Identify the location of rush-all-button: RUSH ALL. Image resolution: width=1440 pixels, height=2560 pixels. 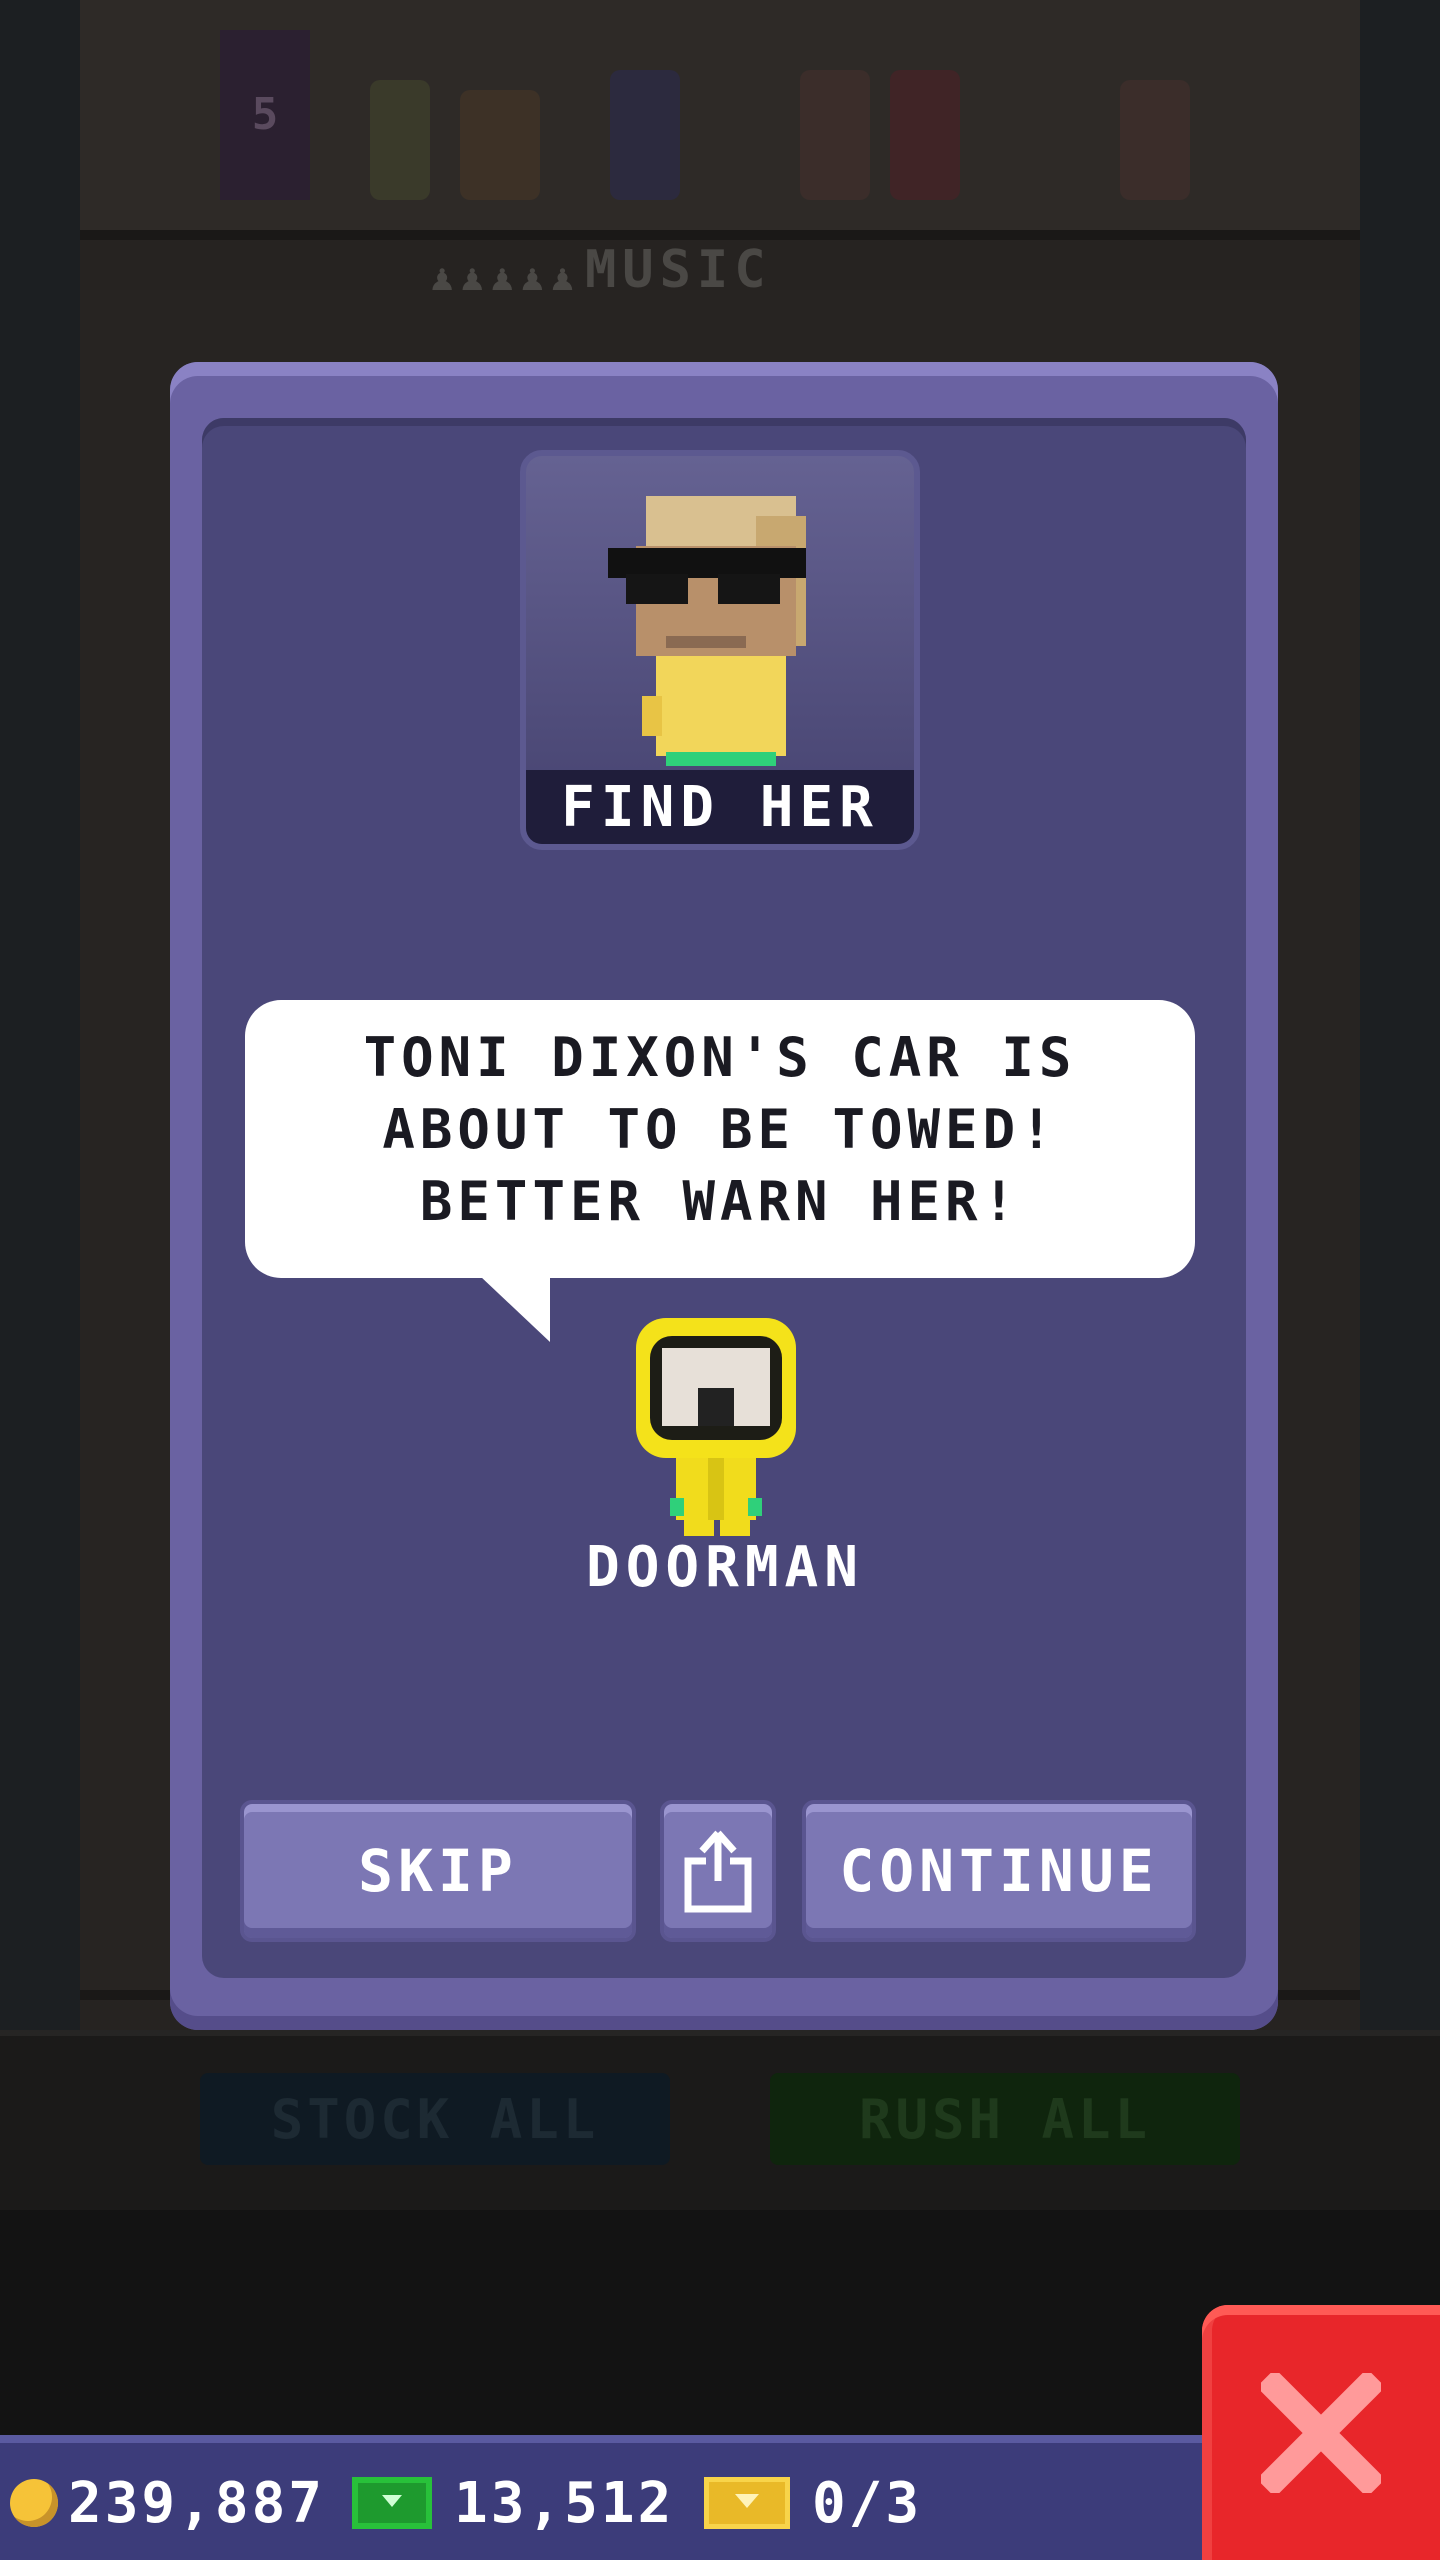
(1005, 2119).